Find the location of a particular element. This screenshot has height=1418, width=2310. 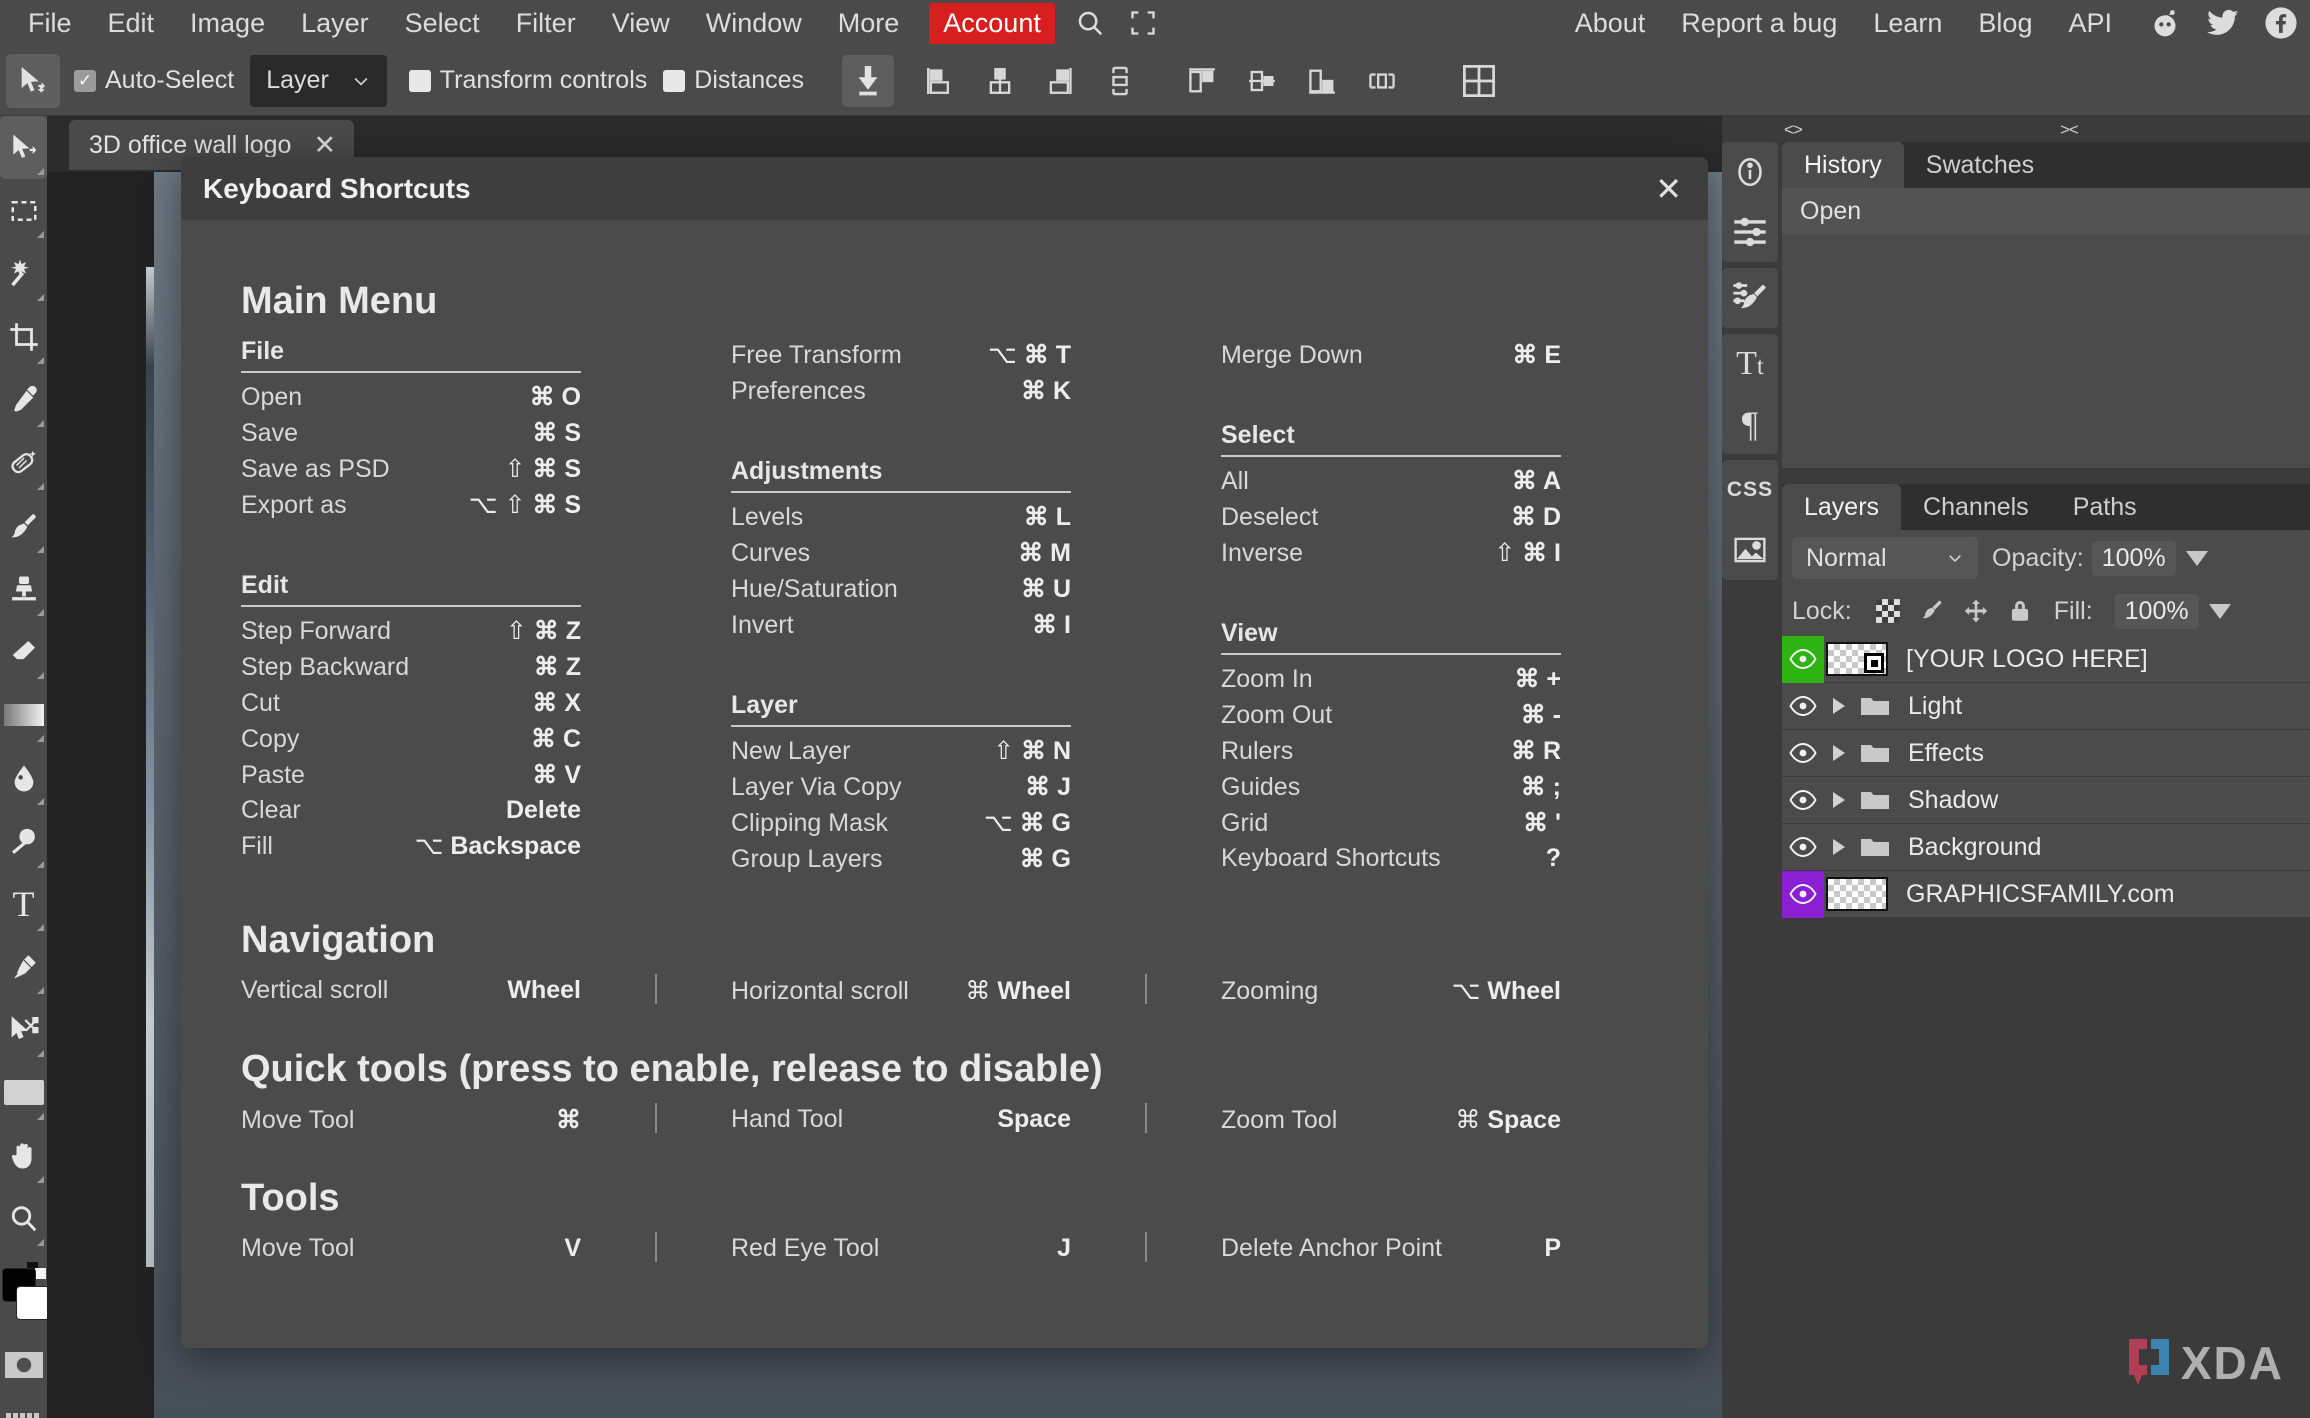

align-left-icon is located at coordinates (940, 81).